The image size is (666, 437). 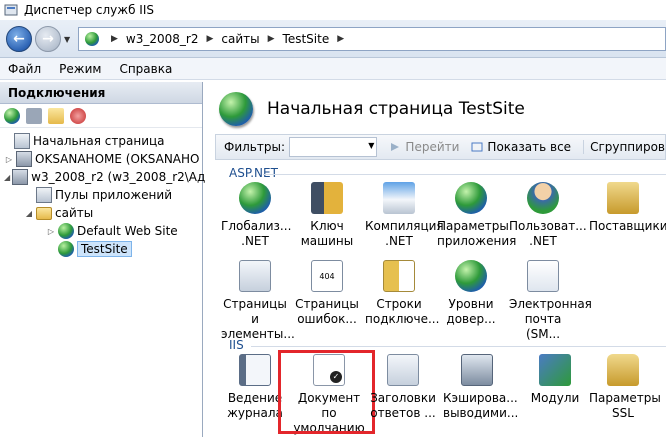 What do you see at coordinates (477, 241) in the screenshot?
I see `tile-label: приложения` at bounding box center [477, 241].